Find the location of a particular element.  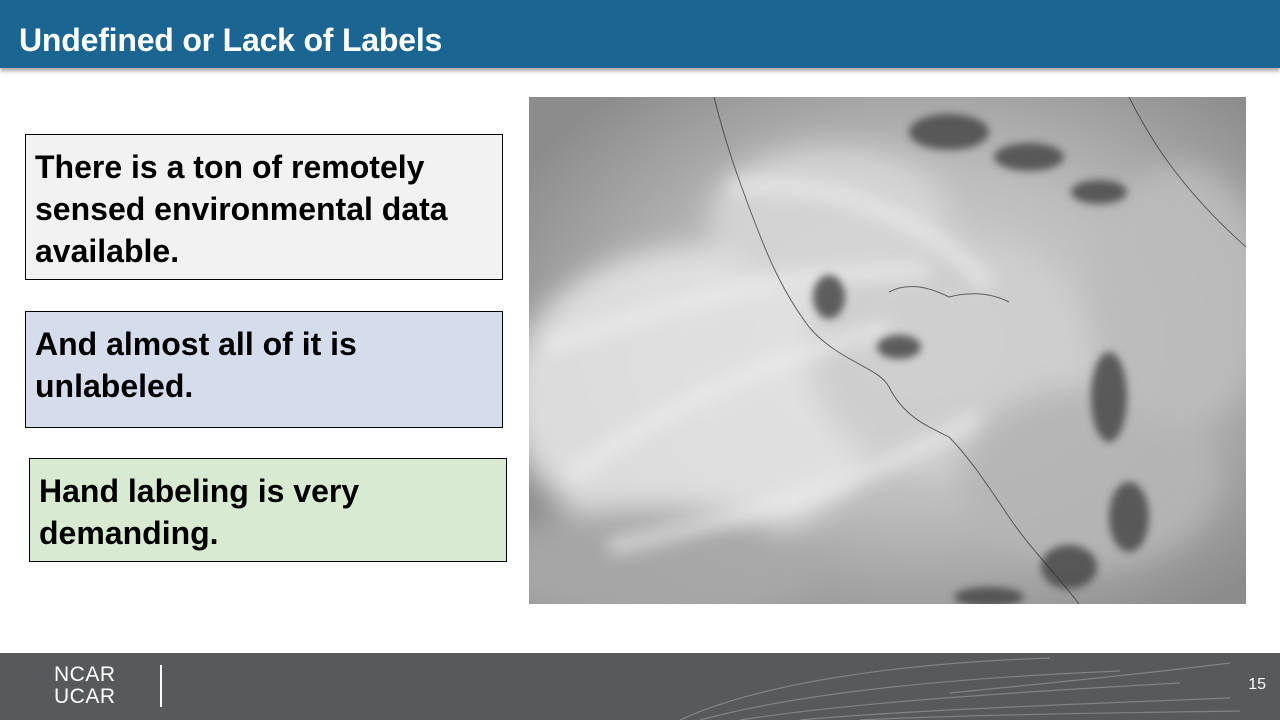

text-box-hand-labeling: Hand labeling is very demanding. is located at coordinates (268, 510).